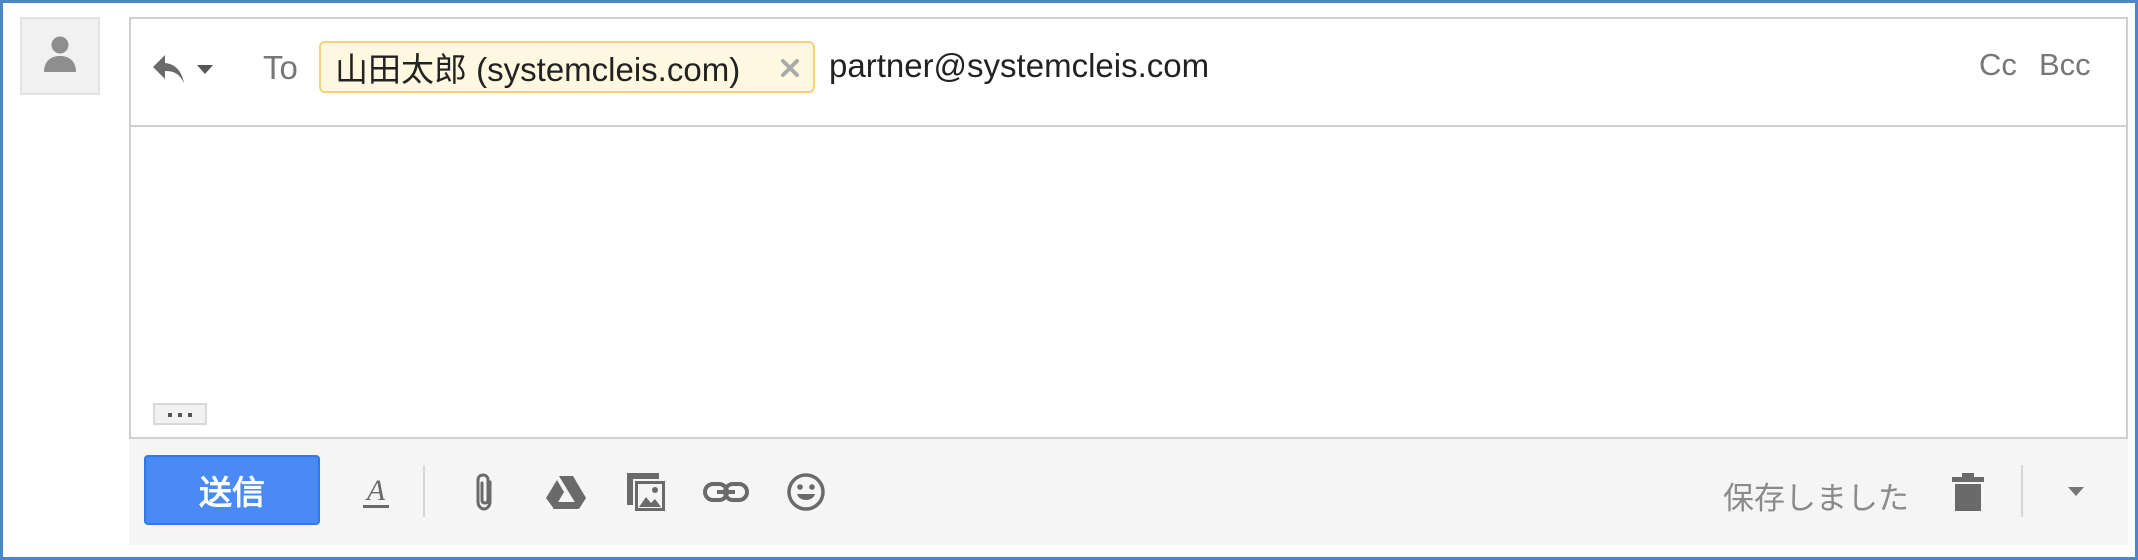 The height and width of the screenshot is (560, 2138). Describe the element at coordinates (280, 67) in the screenshot. I see `to-label: To` at that location.